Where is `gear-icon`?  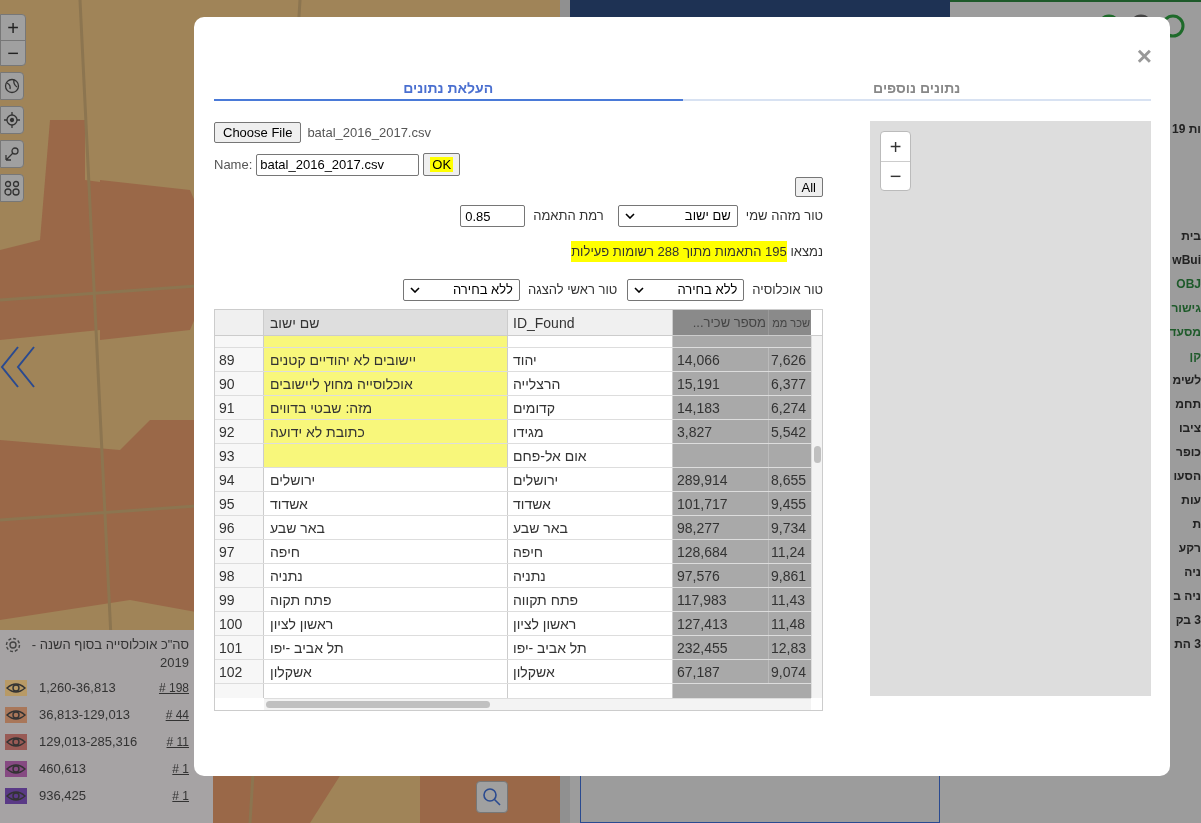
gear-icon is located at coordinates (13, 645).